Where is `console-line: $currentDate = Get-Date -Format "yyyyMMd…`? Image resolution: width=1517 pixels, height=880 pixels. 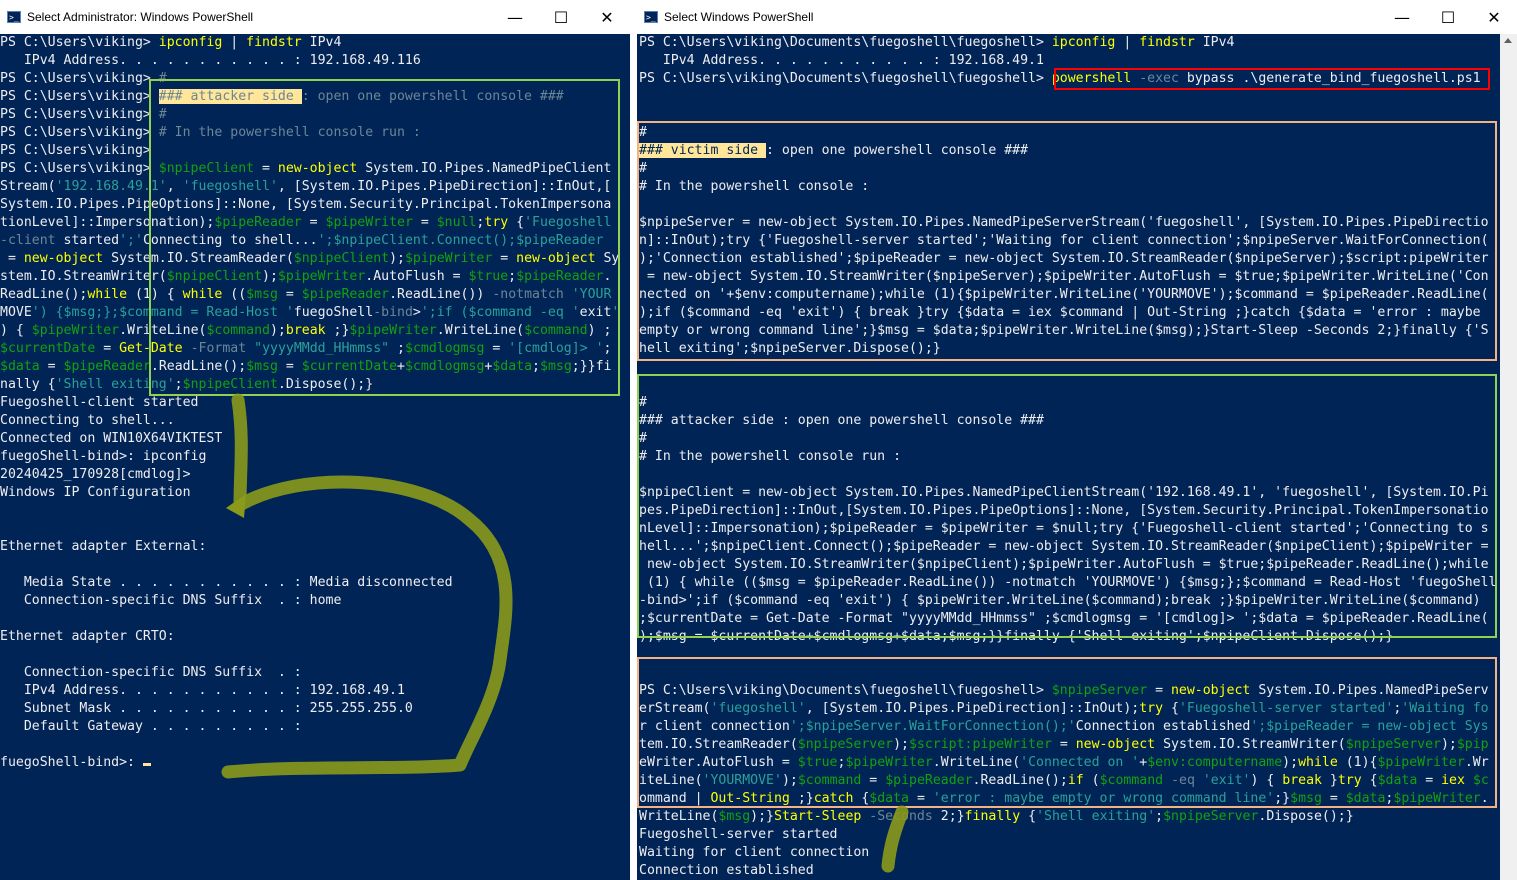
console-line: $currentDate = Get-Date -Format "yyyyMMd… is located at coordinates (306, 348).